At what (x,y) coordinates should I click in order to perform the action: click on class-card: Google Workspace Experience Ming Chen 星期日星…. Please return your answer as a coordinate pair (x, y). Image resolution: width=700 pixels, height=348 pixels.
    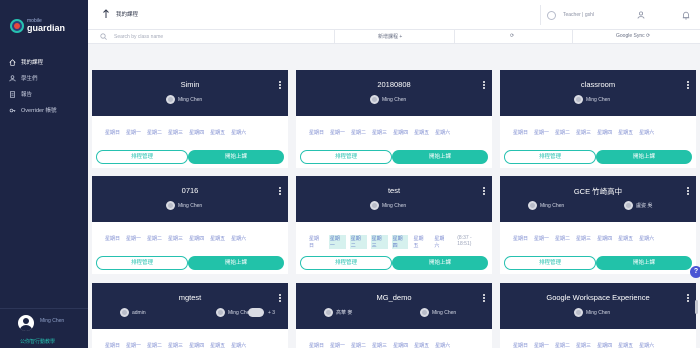
    Looking at the image, I should click on (598, 315).